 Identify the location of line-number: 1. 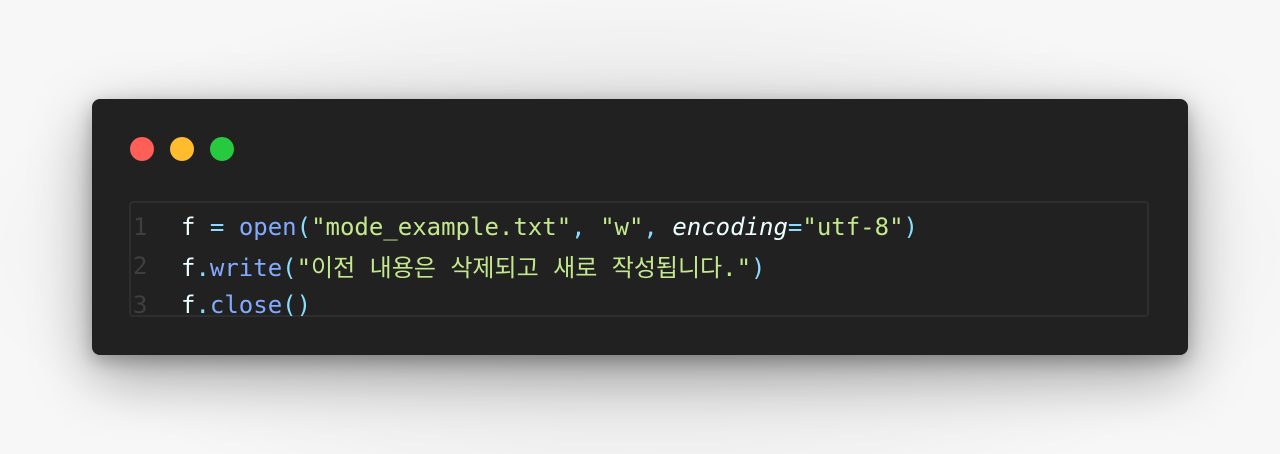
(140, 226).